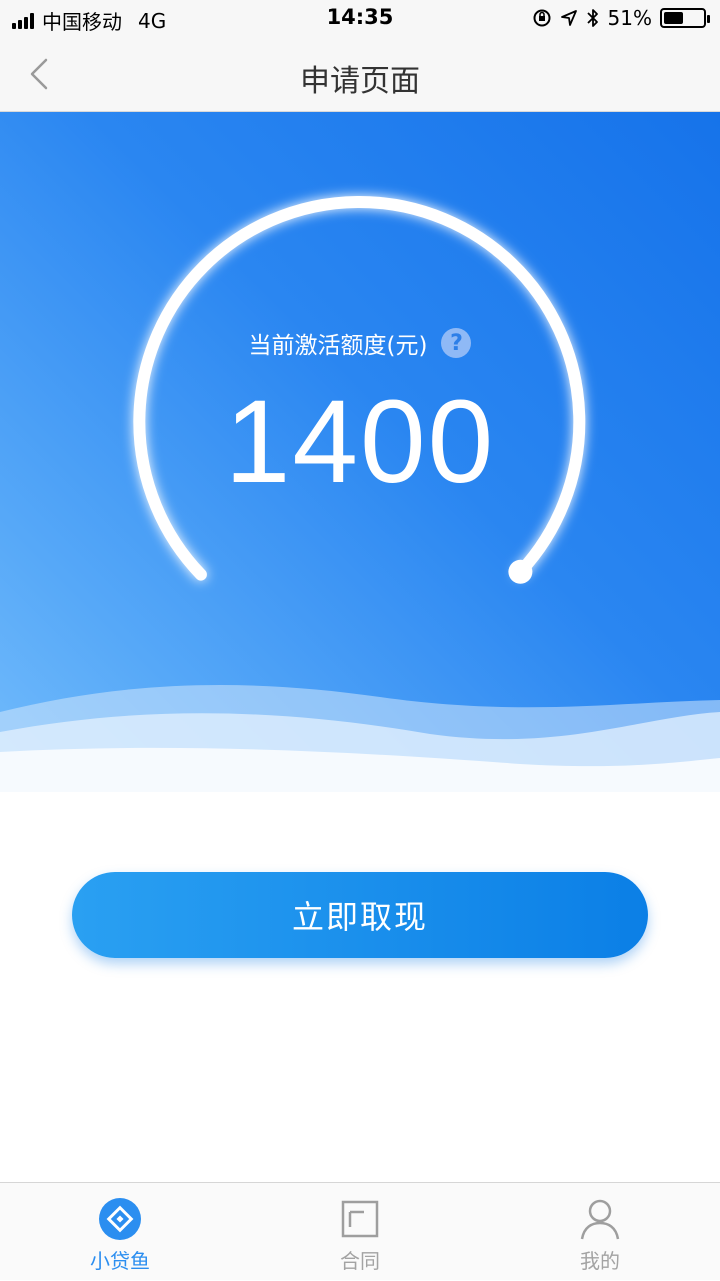  I want to click on tab-bar: 小贷鱼 合同 我的, so click(360, 1231).